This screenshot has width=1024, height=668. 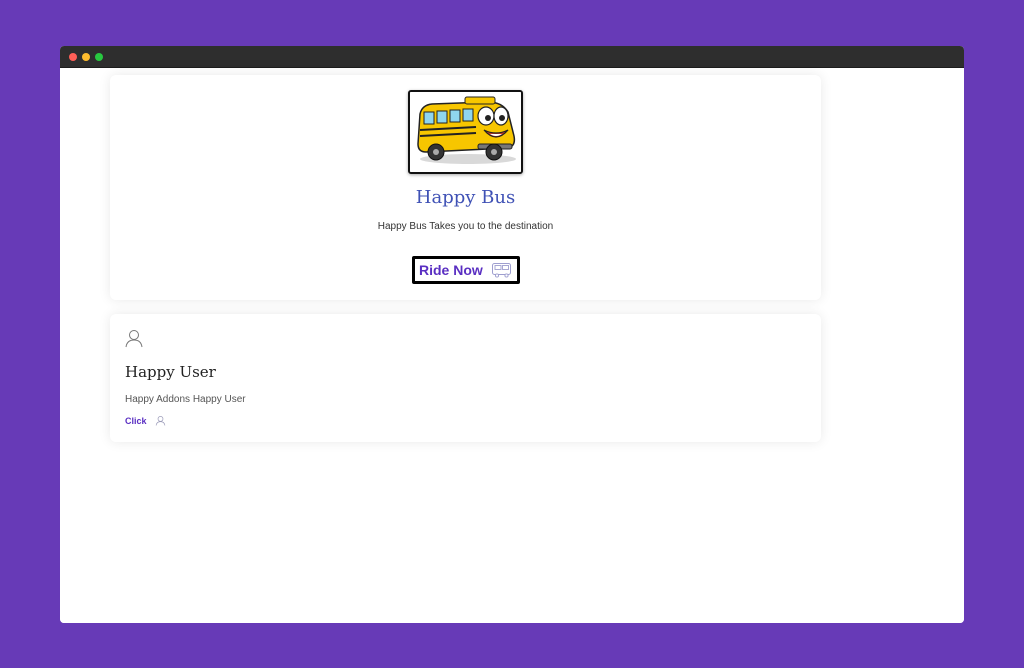 What do you see at coordinates (512, 57) in the screenshot?
I see `window-titlebar` at bounding box center [512, 57].